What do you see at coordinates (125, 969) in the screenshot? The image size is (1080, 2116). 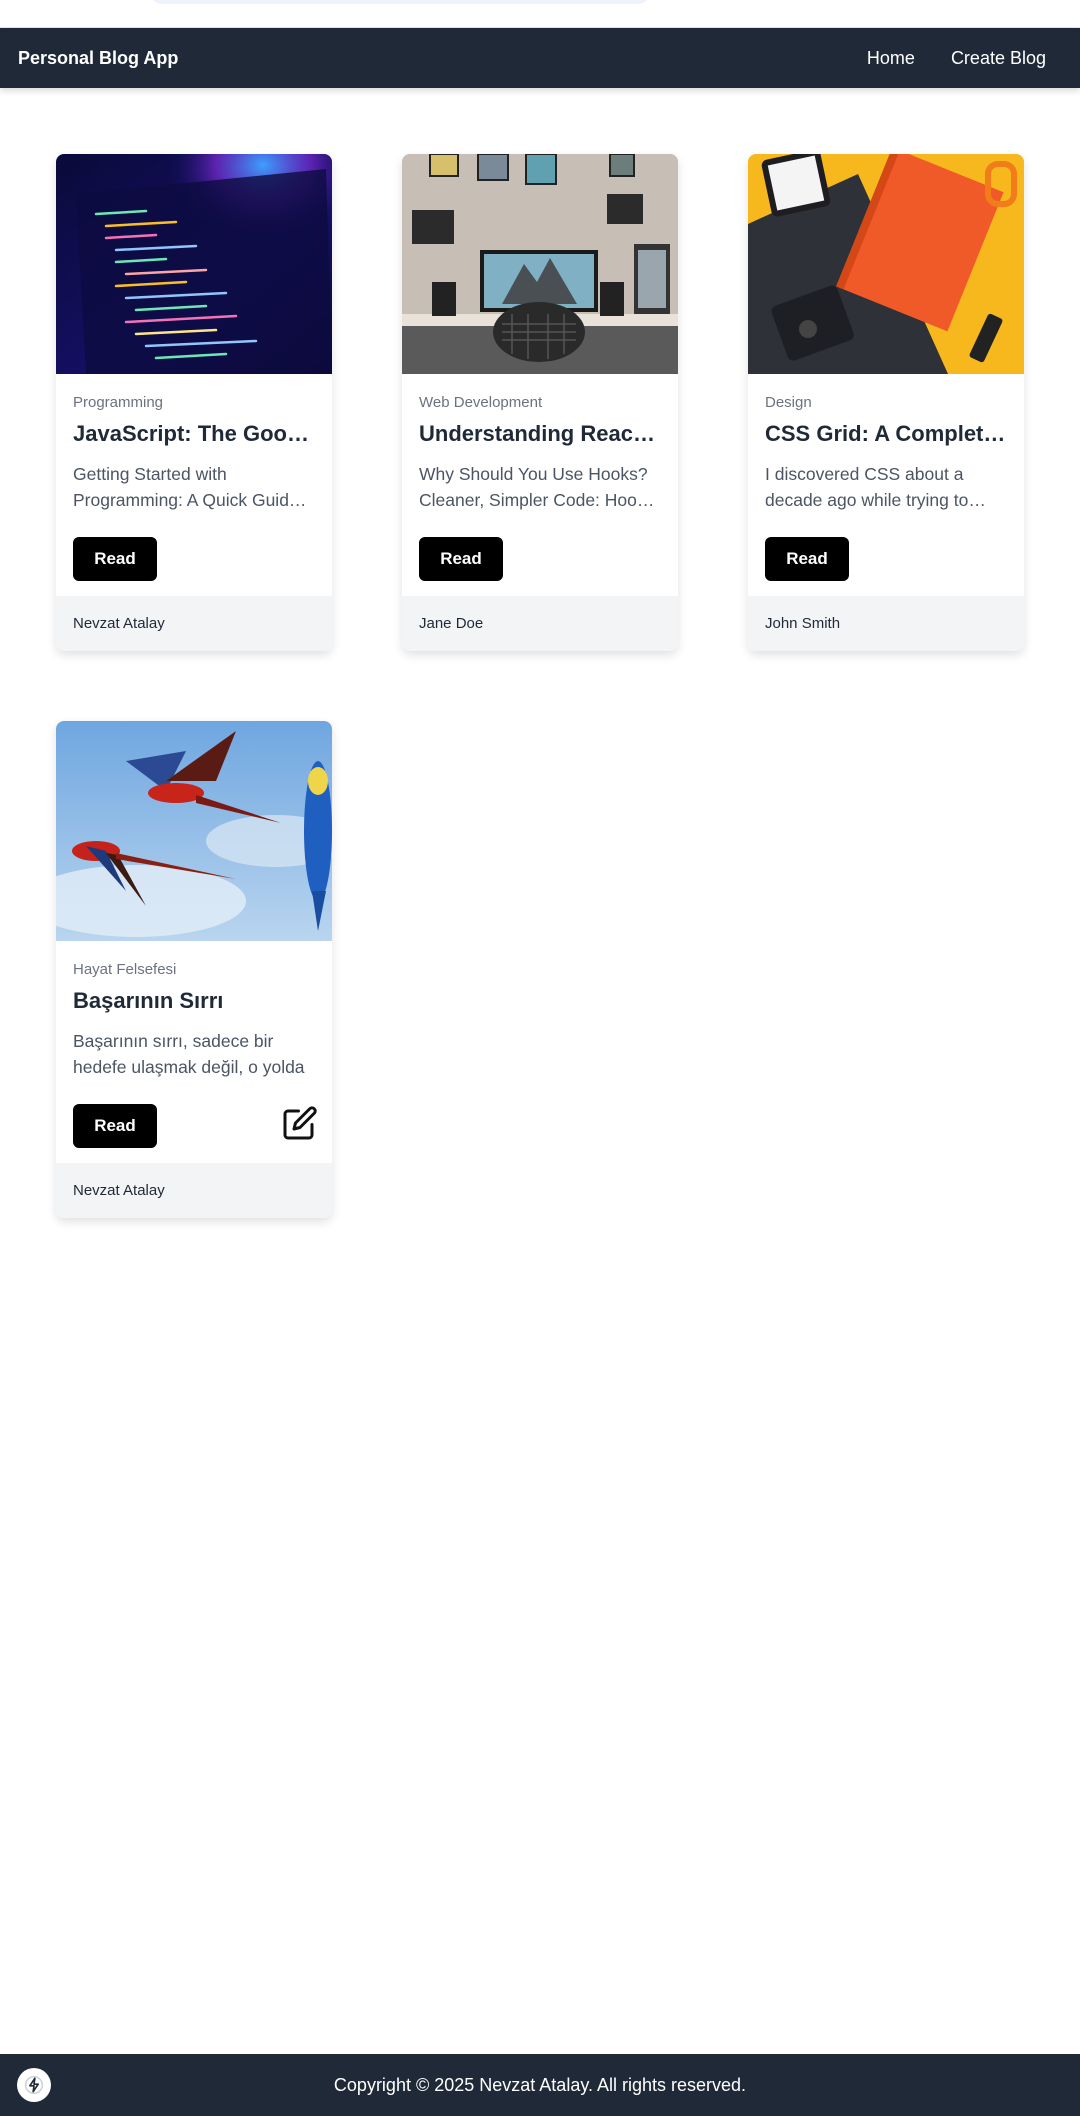 I see `post-category: Hayat Felsefesi` at bounding box center [125, 969].